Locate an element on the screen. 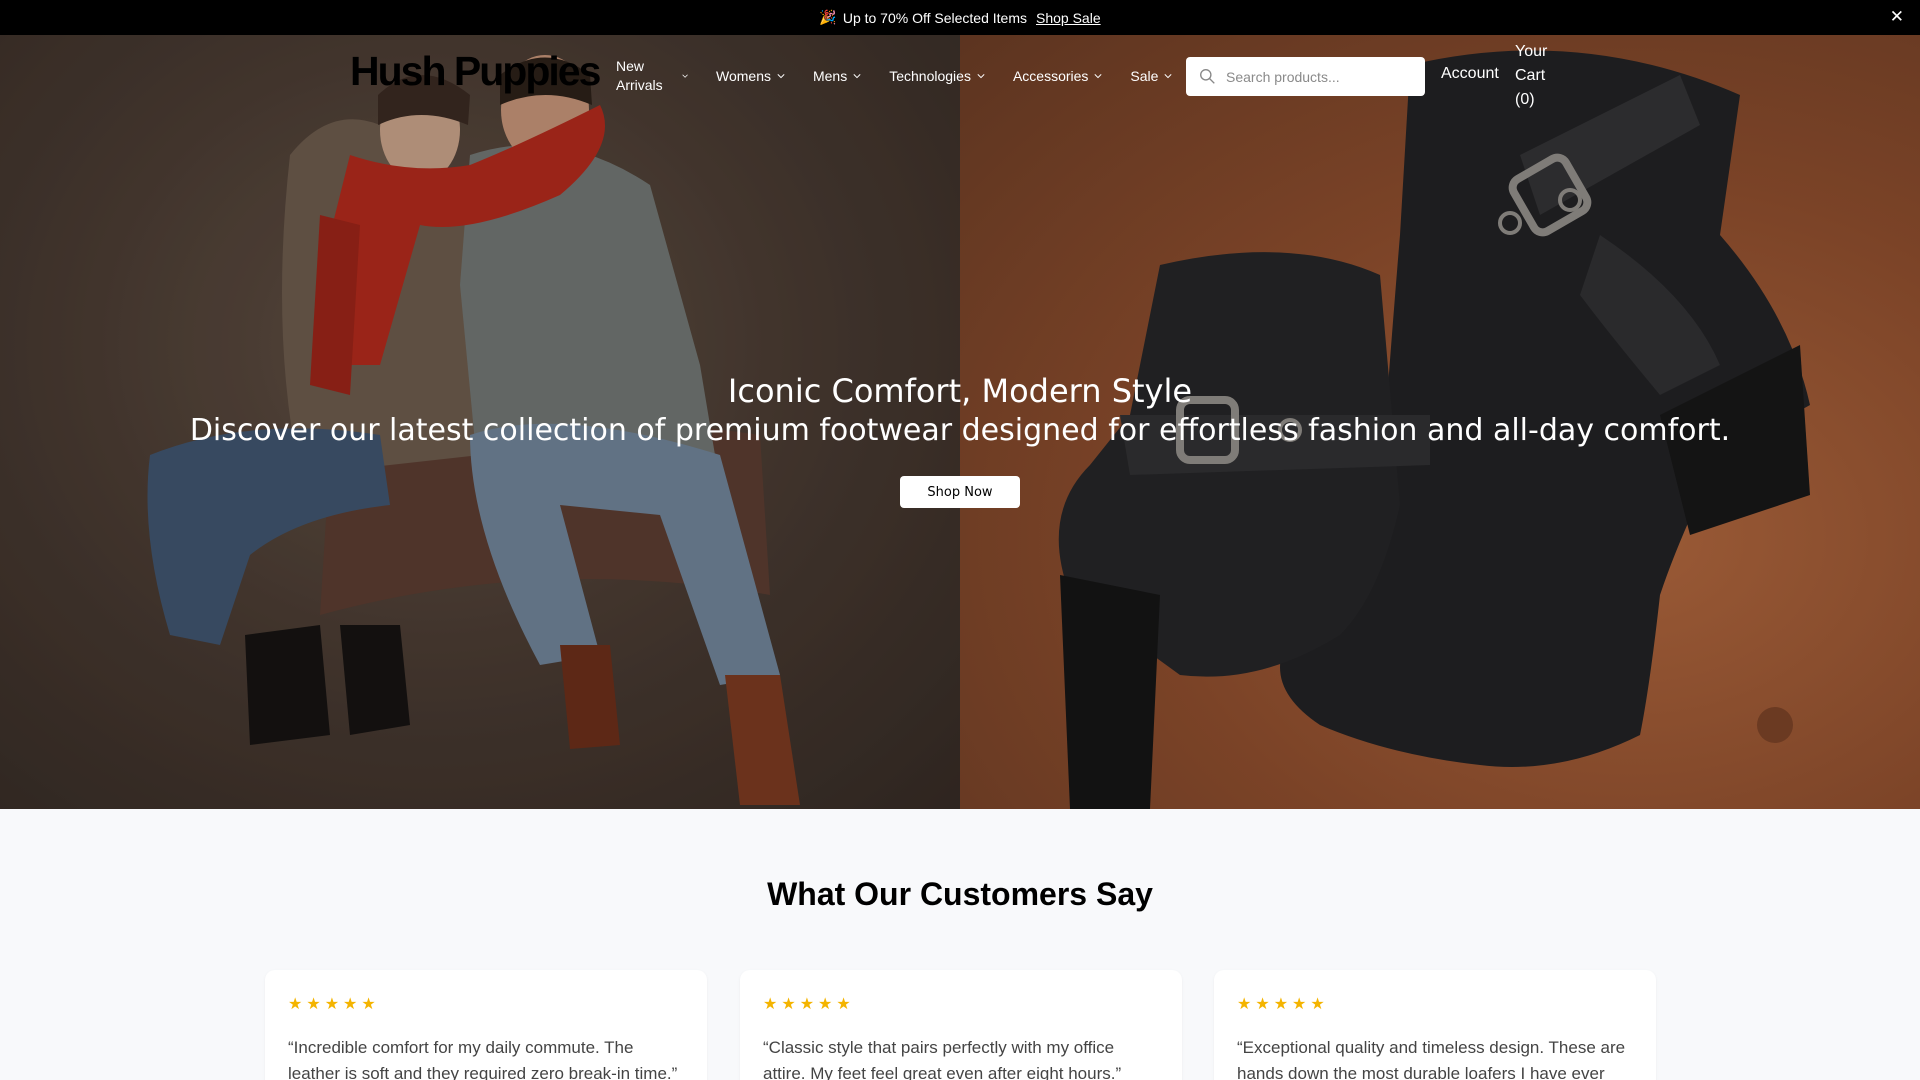 Image resolution: width=1920 pixels, height=1080 pixels. nav-label: Technologies is located at coordinates (930, 75).